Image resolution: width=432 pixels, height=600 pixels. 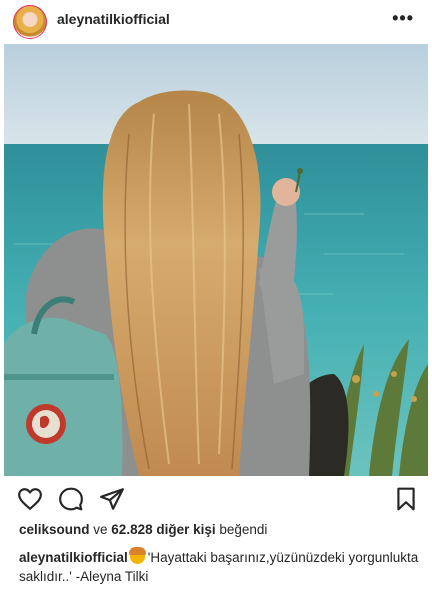 I want to click on heart-icon, so click(x=30, y=499).